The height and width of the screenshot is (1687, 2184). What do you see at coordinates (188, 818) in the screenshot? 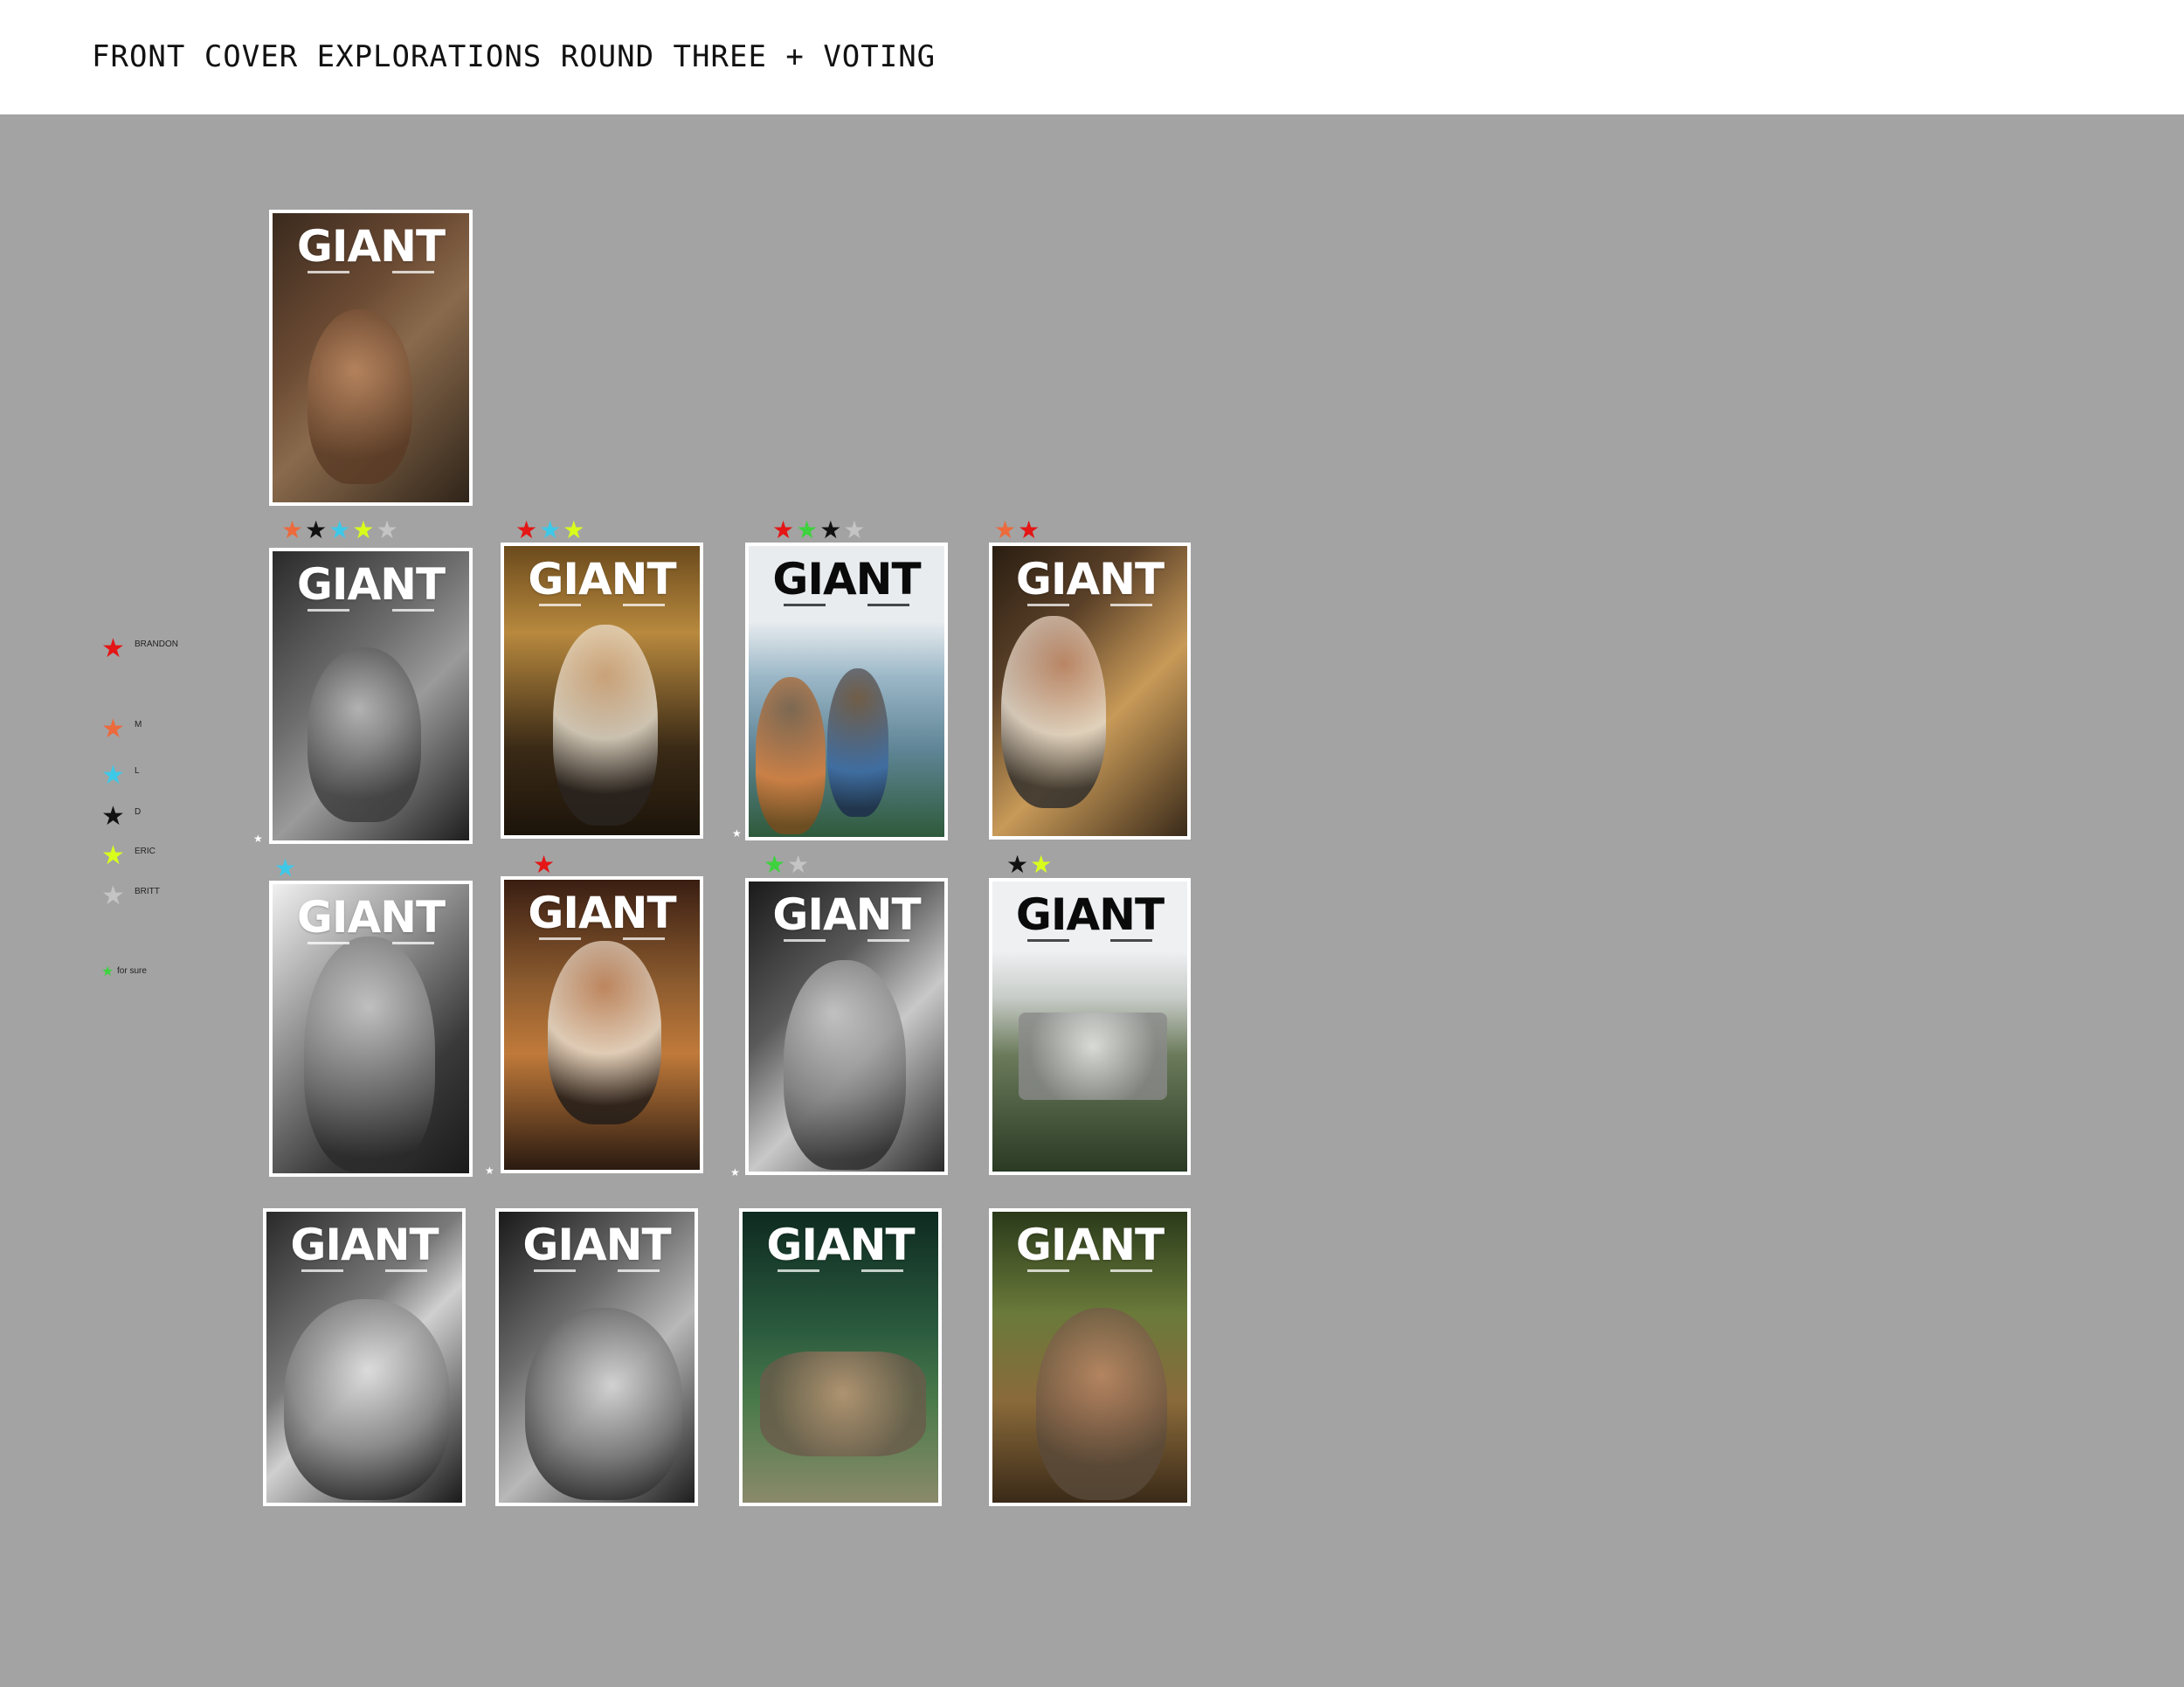
I see `legend-item-d: ★ D` at bounding box center [188, 818].